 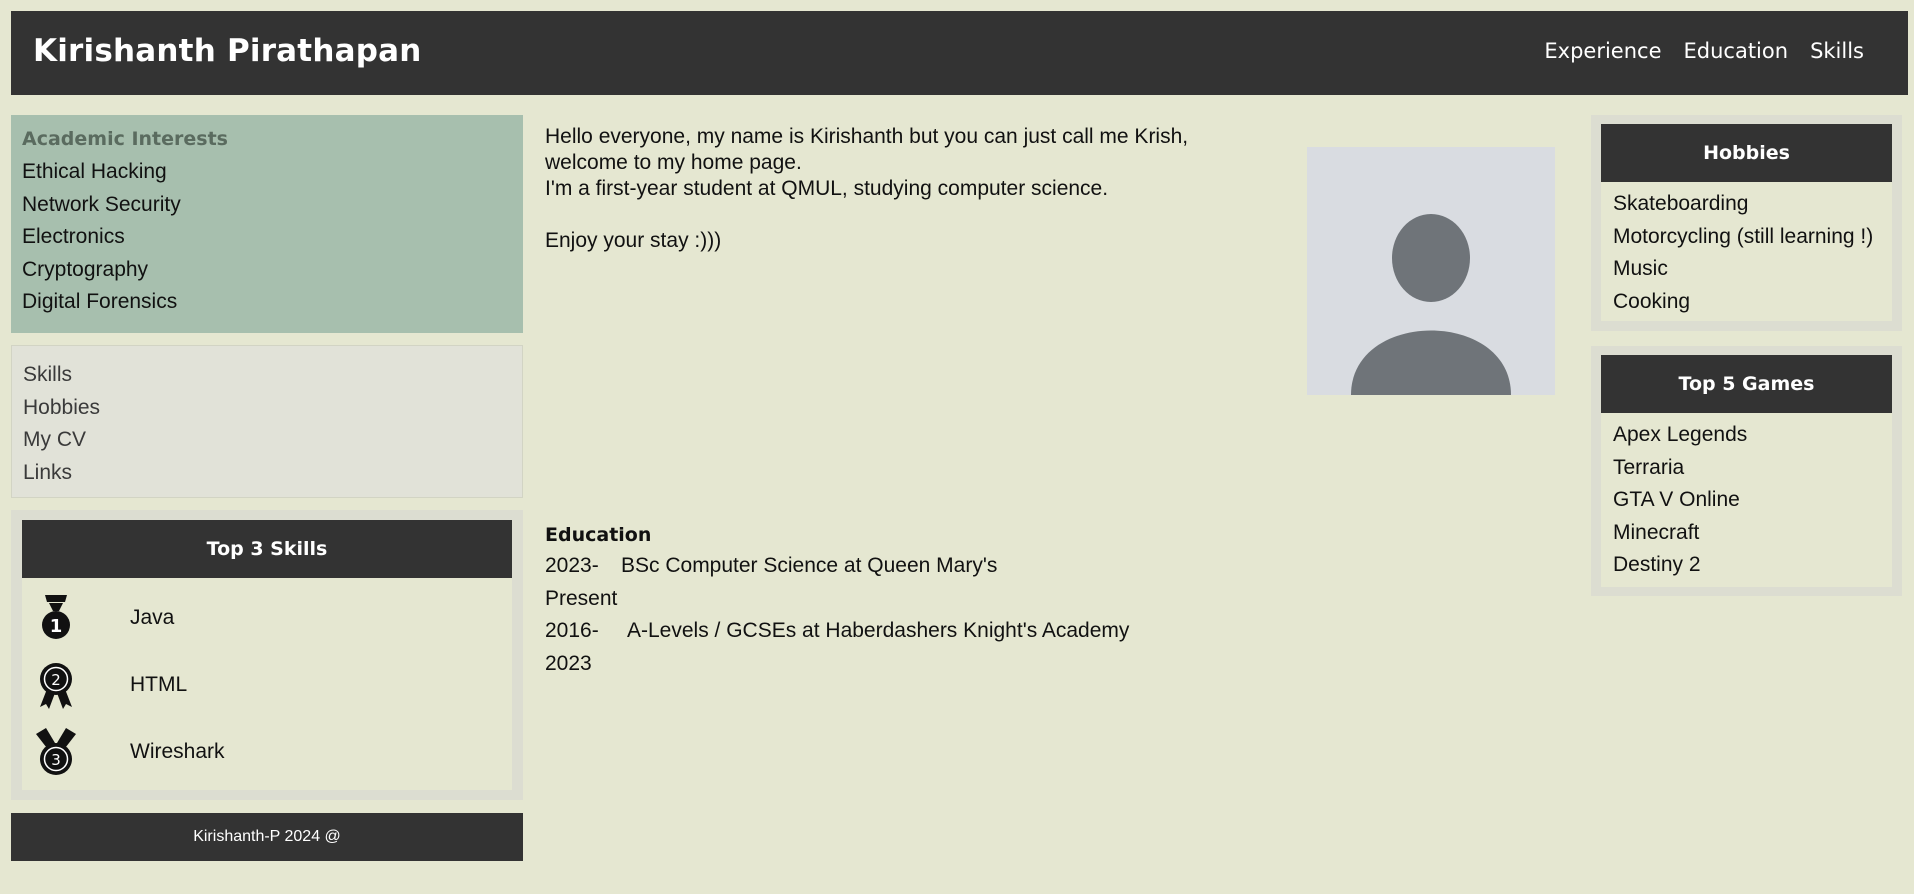 I want to click on third-place-medal-icon: 3, so click(x=56, y=751).